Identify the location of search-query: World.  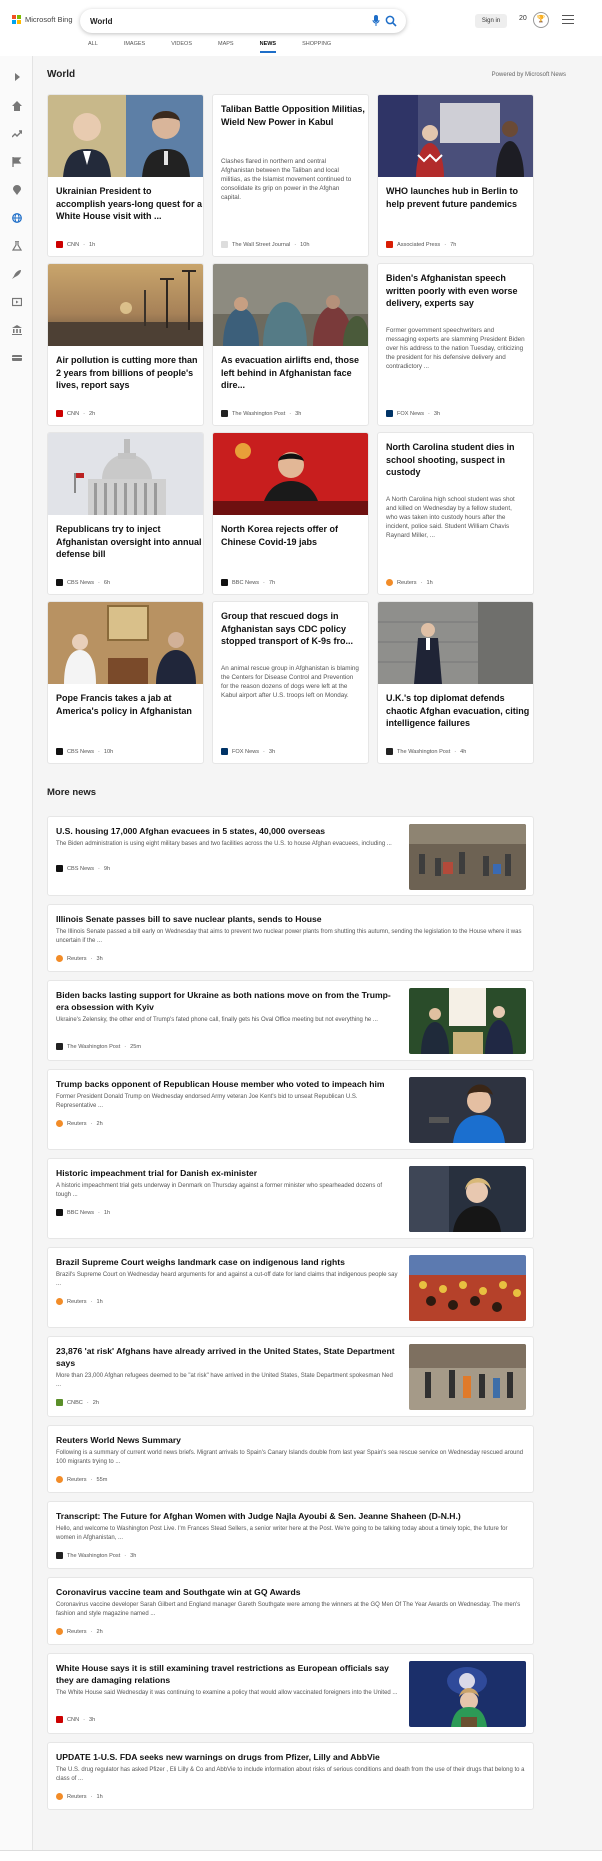
(101, 21).